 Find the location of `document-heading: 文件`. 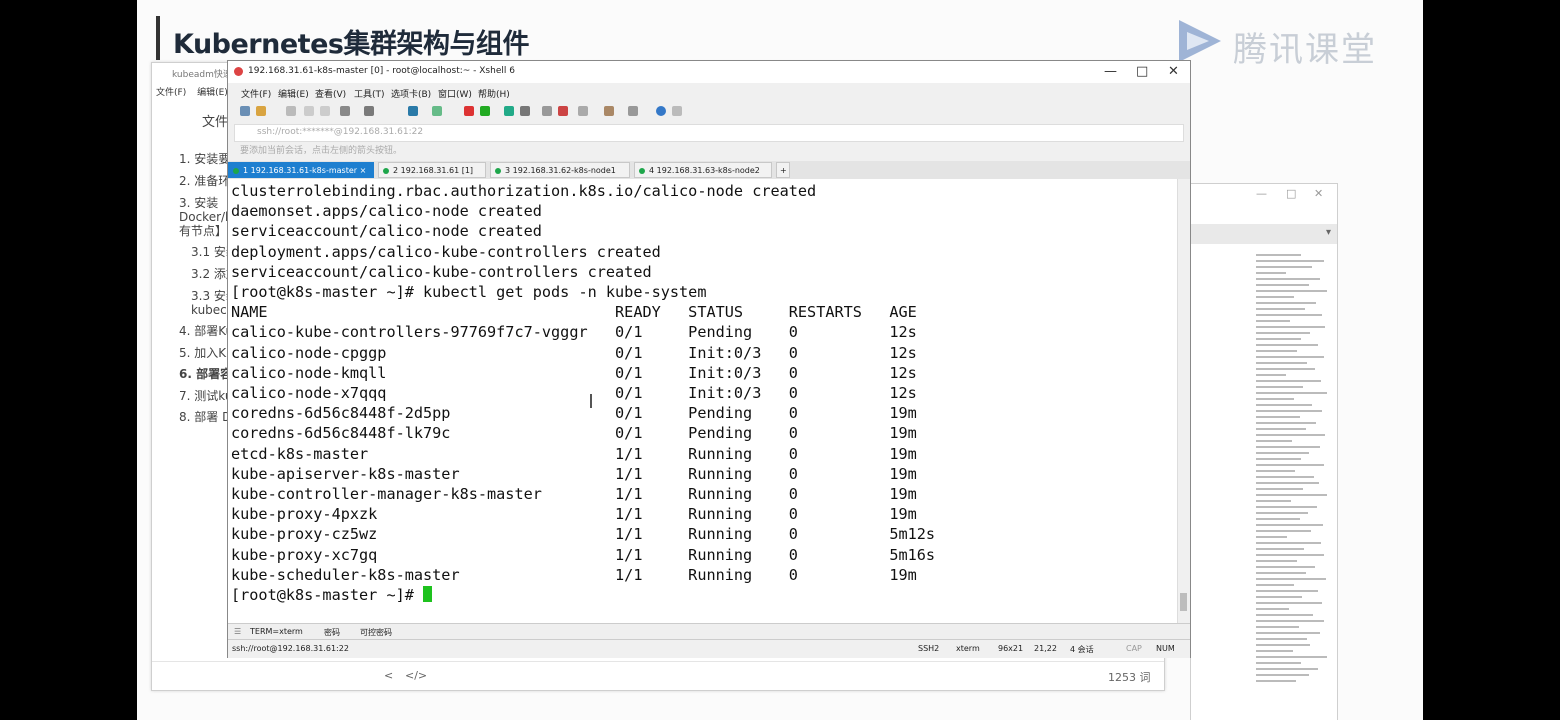

document-heading: 文件 is located at coordinates (215, 122).